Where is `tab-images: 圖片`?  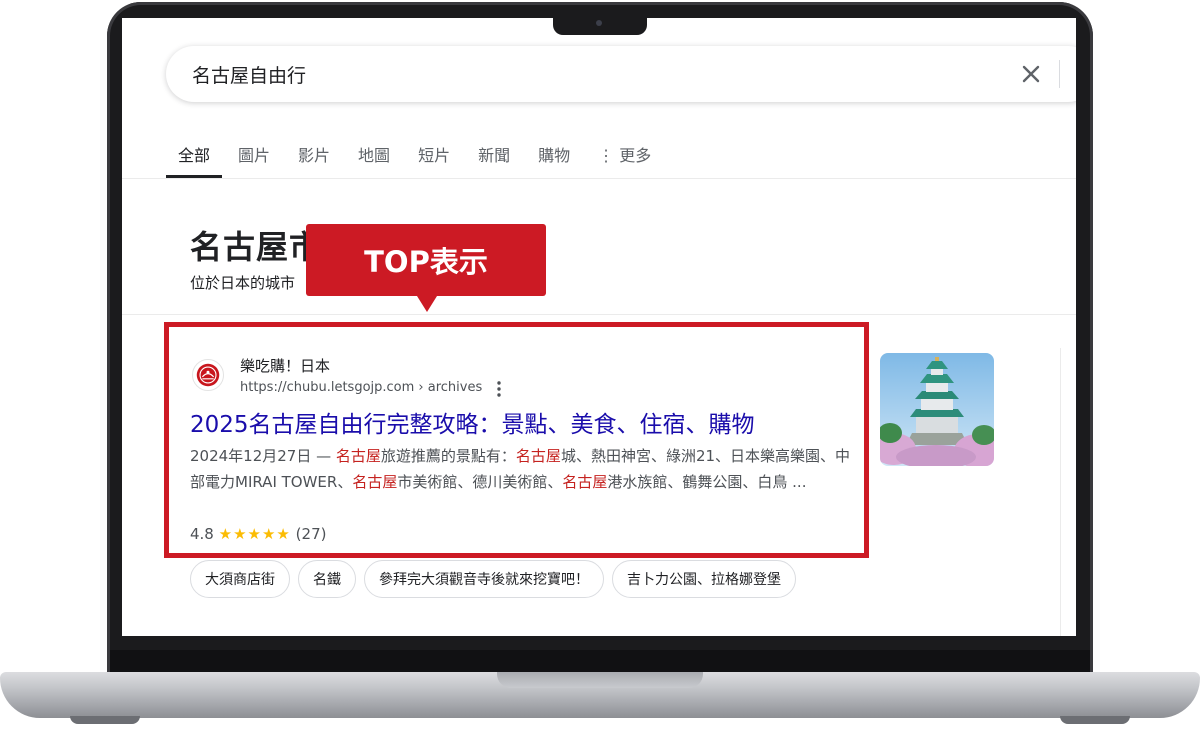 tab-images: 圖片 is located at coordinates (254, 156).